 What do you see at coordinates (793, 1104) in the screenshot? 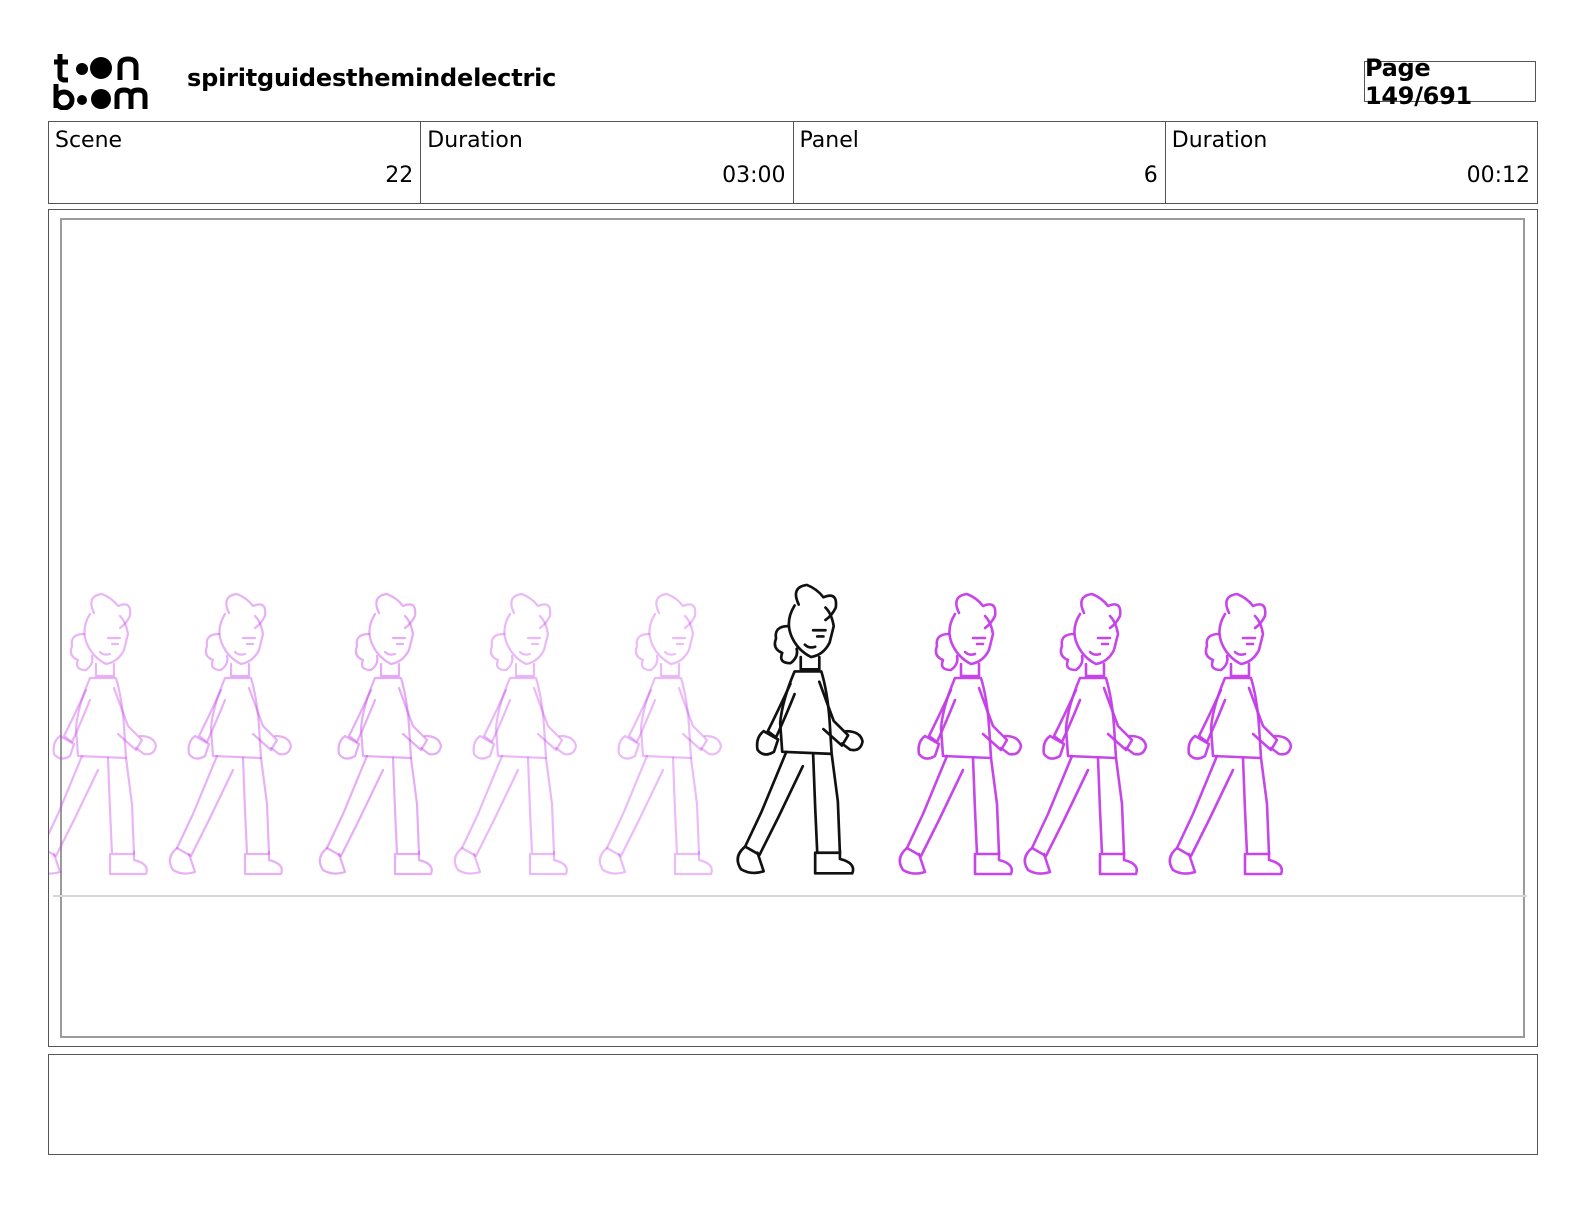
I see `panel-notes-box` at bounding box center [793, 1104].